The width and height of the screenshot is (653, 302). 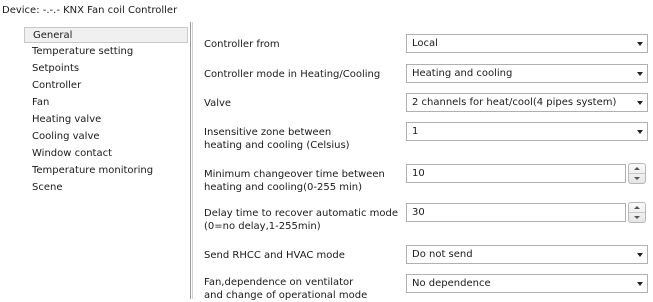 What do you see at coordinates (516, 173) in the screenshot?
I see `min-changeover-input: 10` at bounding box center [516, 173].